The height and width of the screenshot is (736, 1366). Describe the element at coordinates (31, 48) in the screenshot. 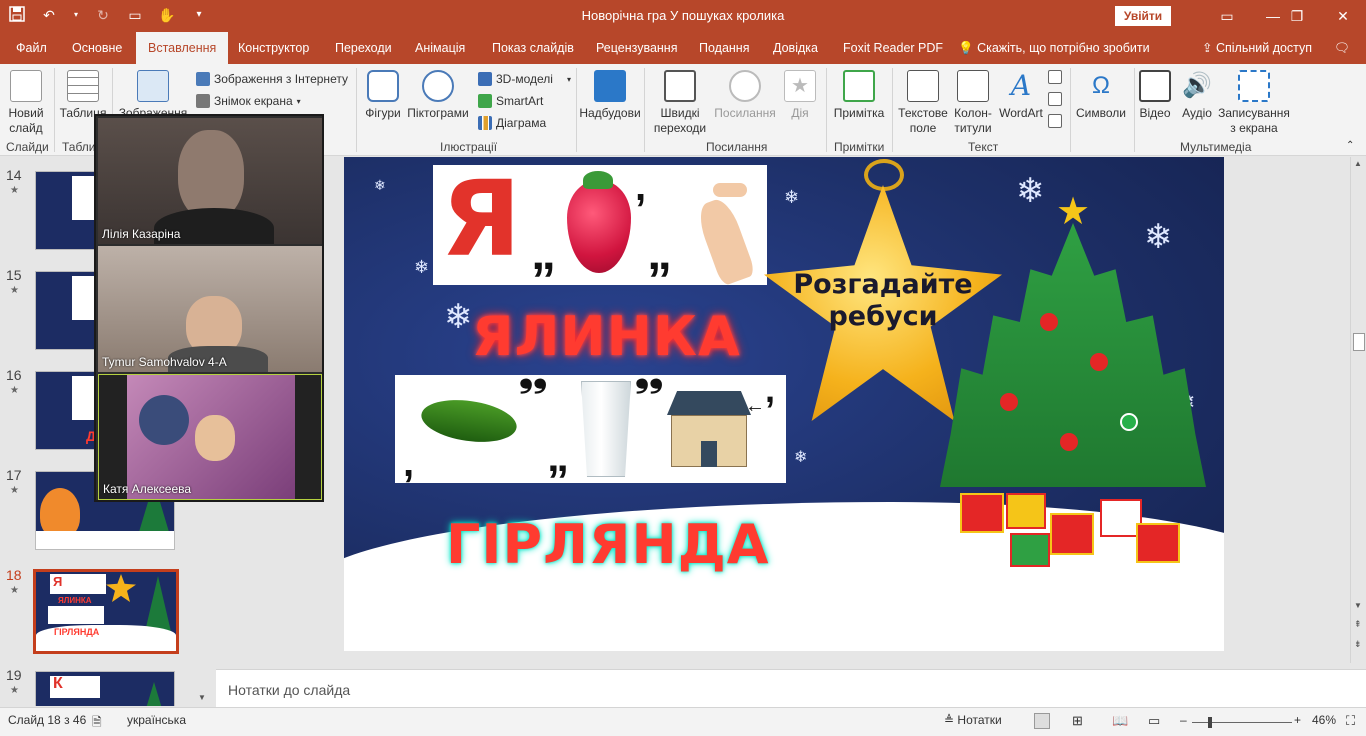

I see `tab-file: Файл` at that location.